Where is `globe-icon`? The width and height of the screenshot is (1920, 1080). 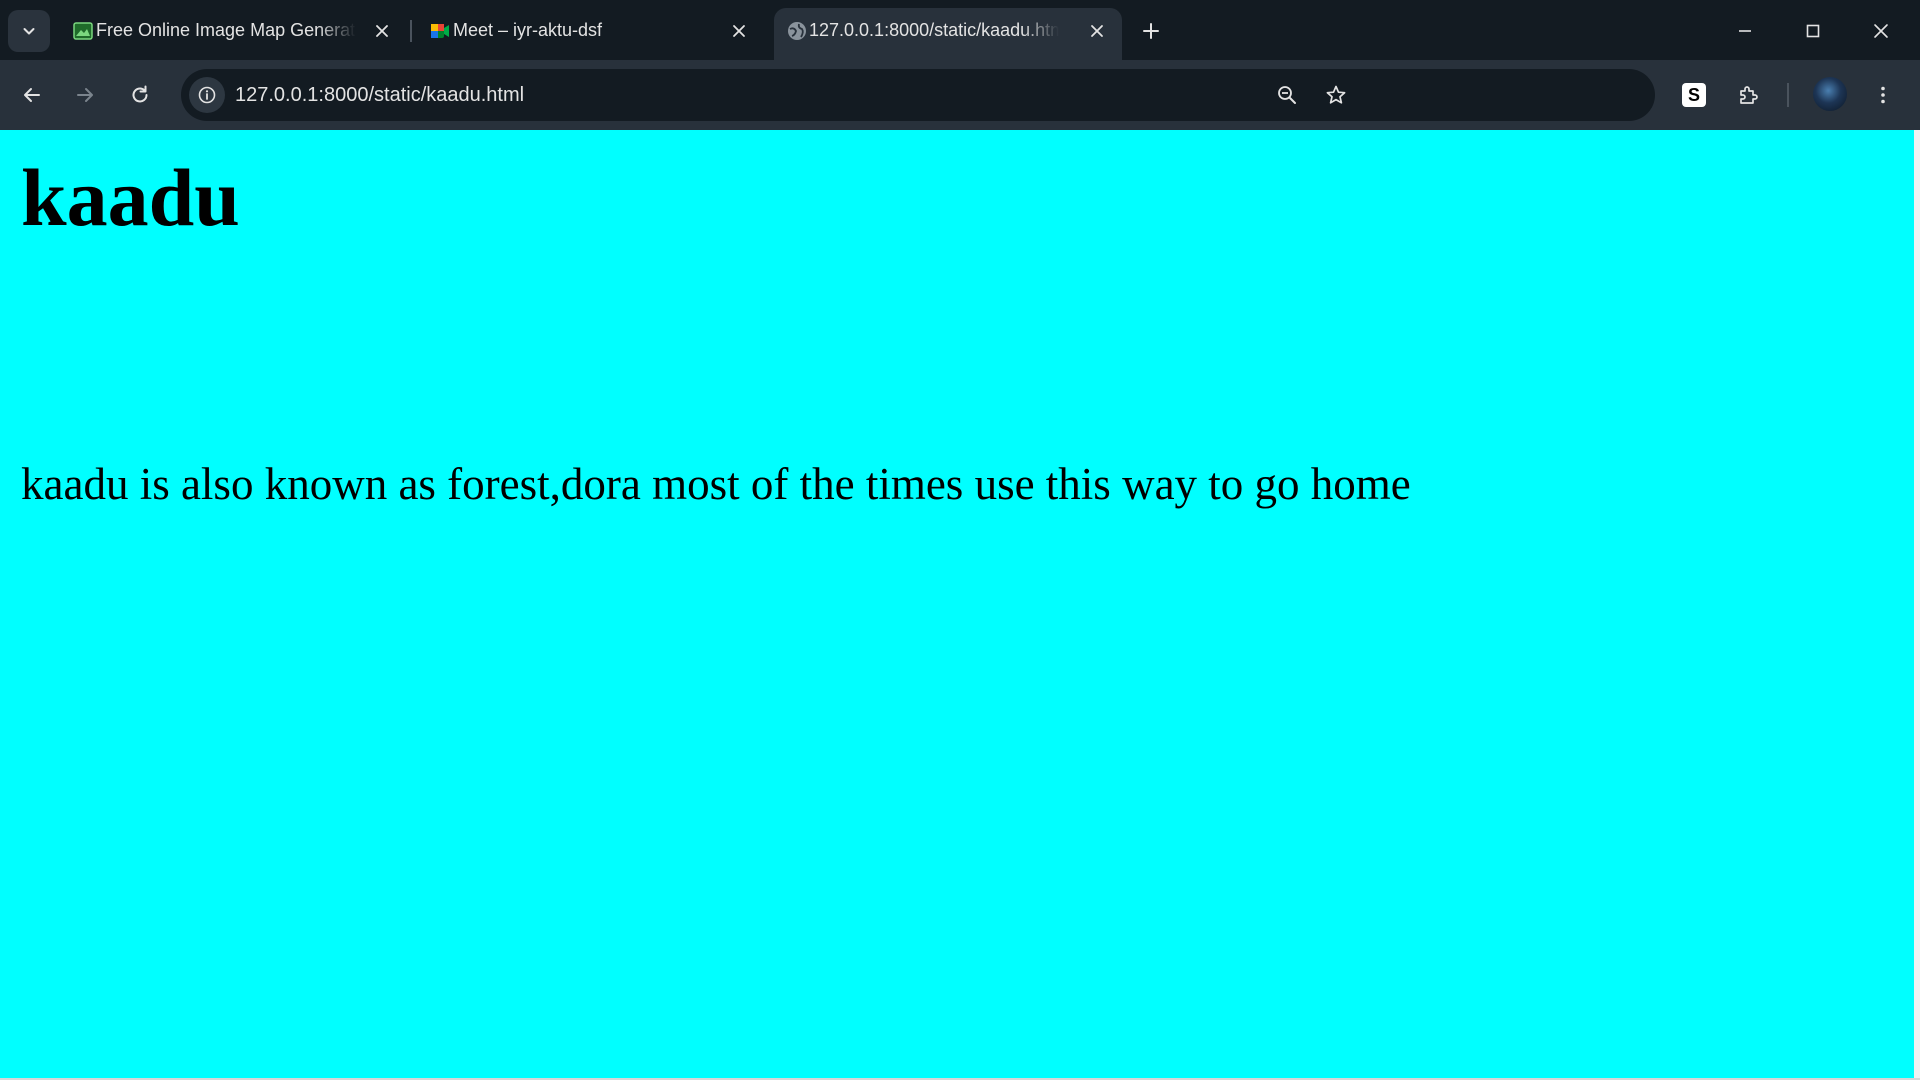
globe-icon is located at coordinates (797, 31).